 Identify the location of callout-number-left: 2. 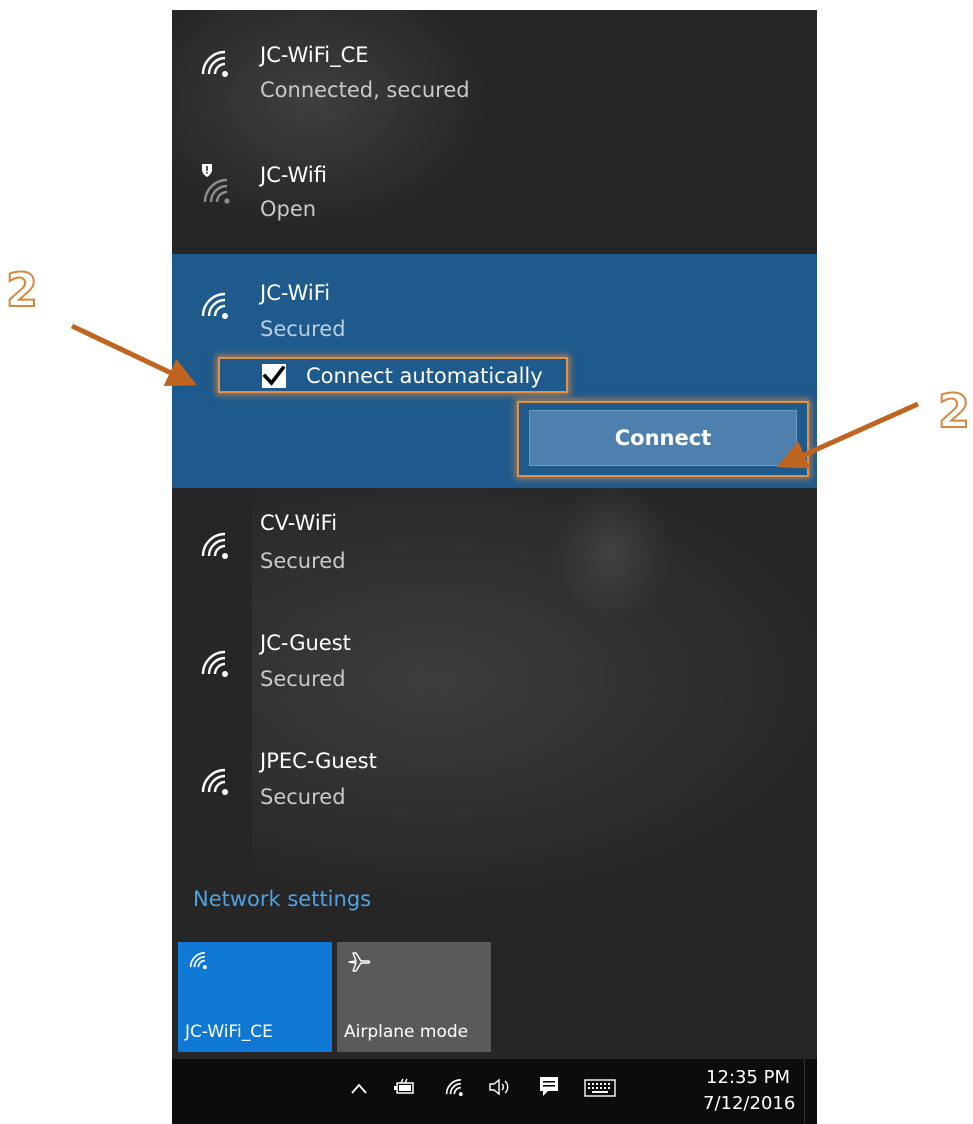
(22, 290).